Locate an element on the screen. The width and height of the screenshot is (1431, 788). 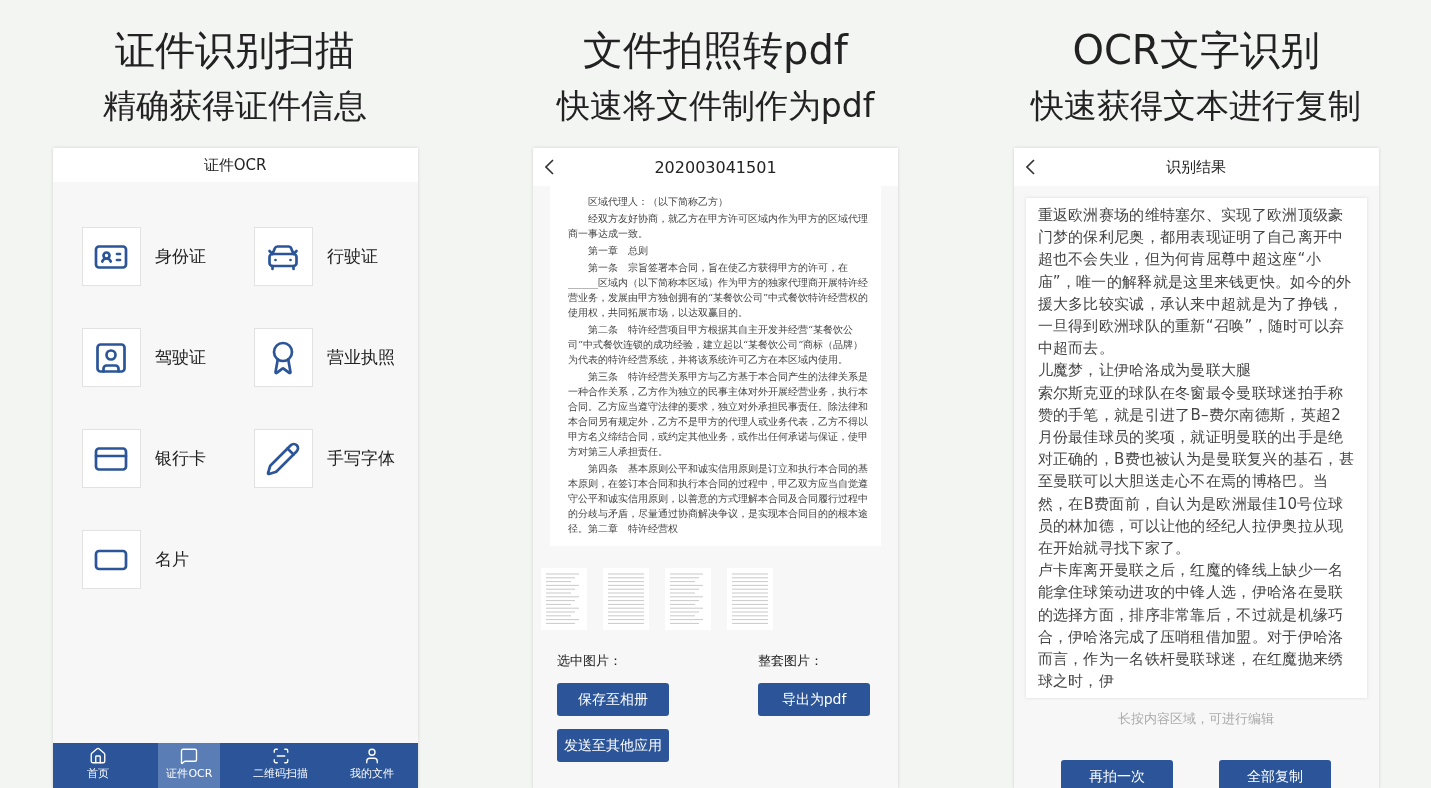
home-icon is located at coordinates (98, 756).